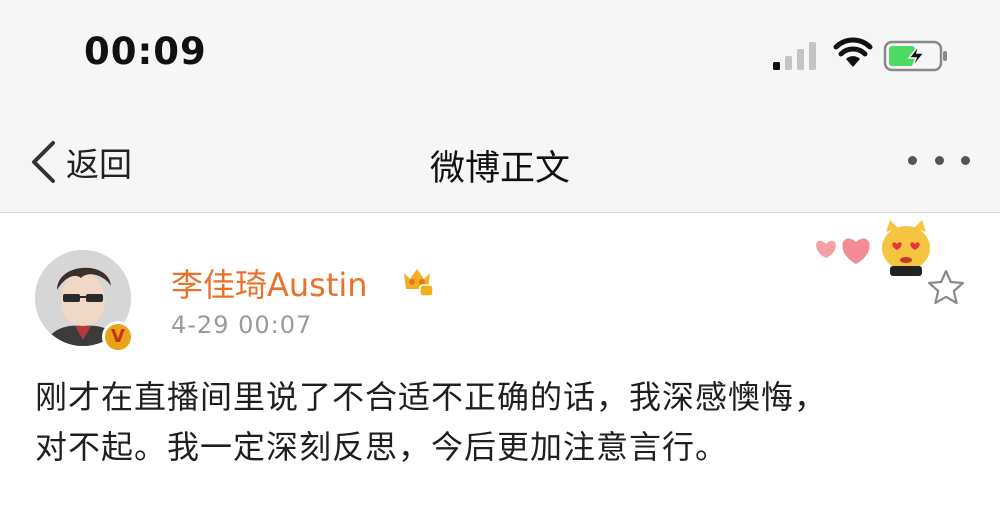 The height and width of the screenshot is (532, 1000). What do you see at coordinates (794, 56) in the screenshot?
I see `cellular-signal-icon` at bounding box center [794, 56].